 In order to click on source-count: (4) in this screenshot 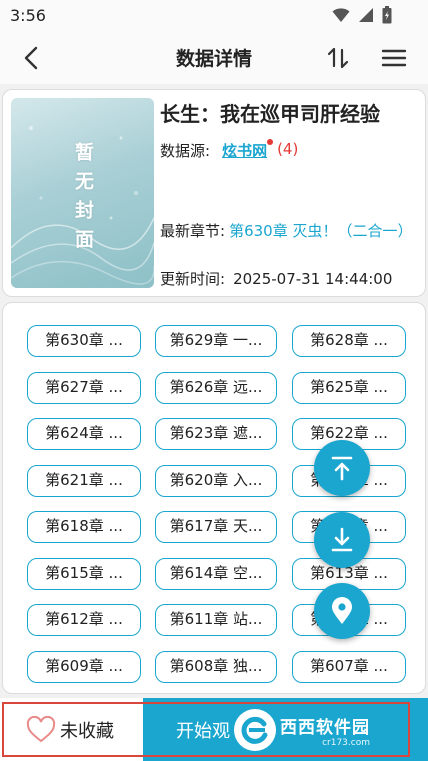, I will do `click(288, 149)`.